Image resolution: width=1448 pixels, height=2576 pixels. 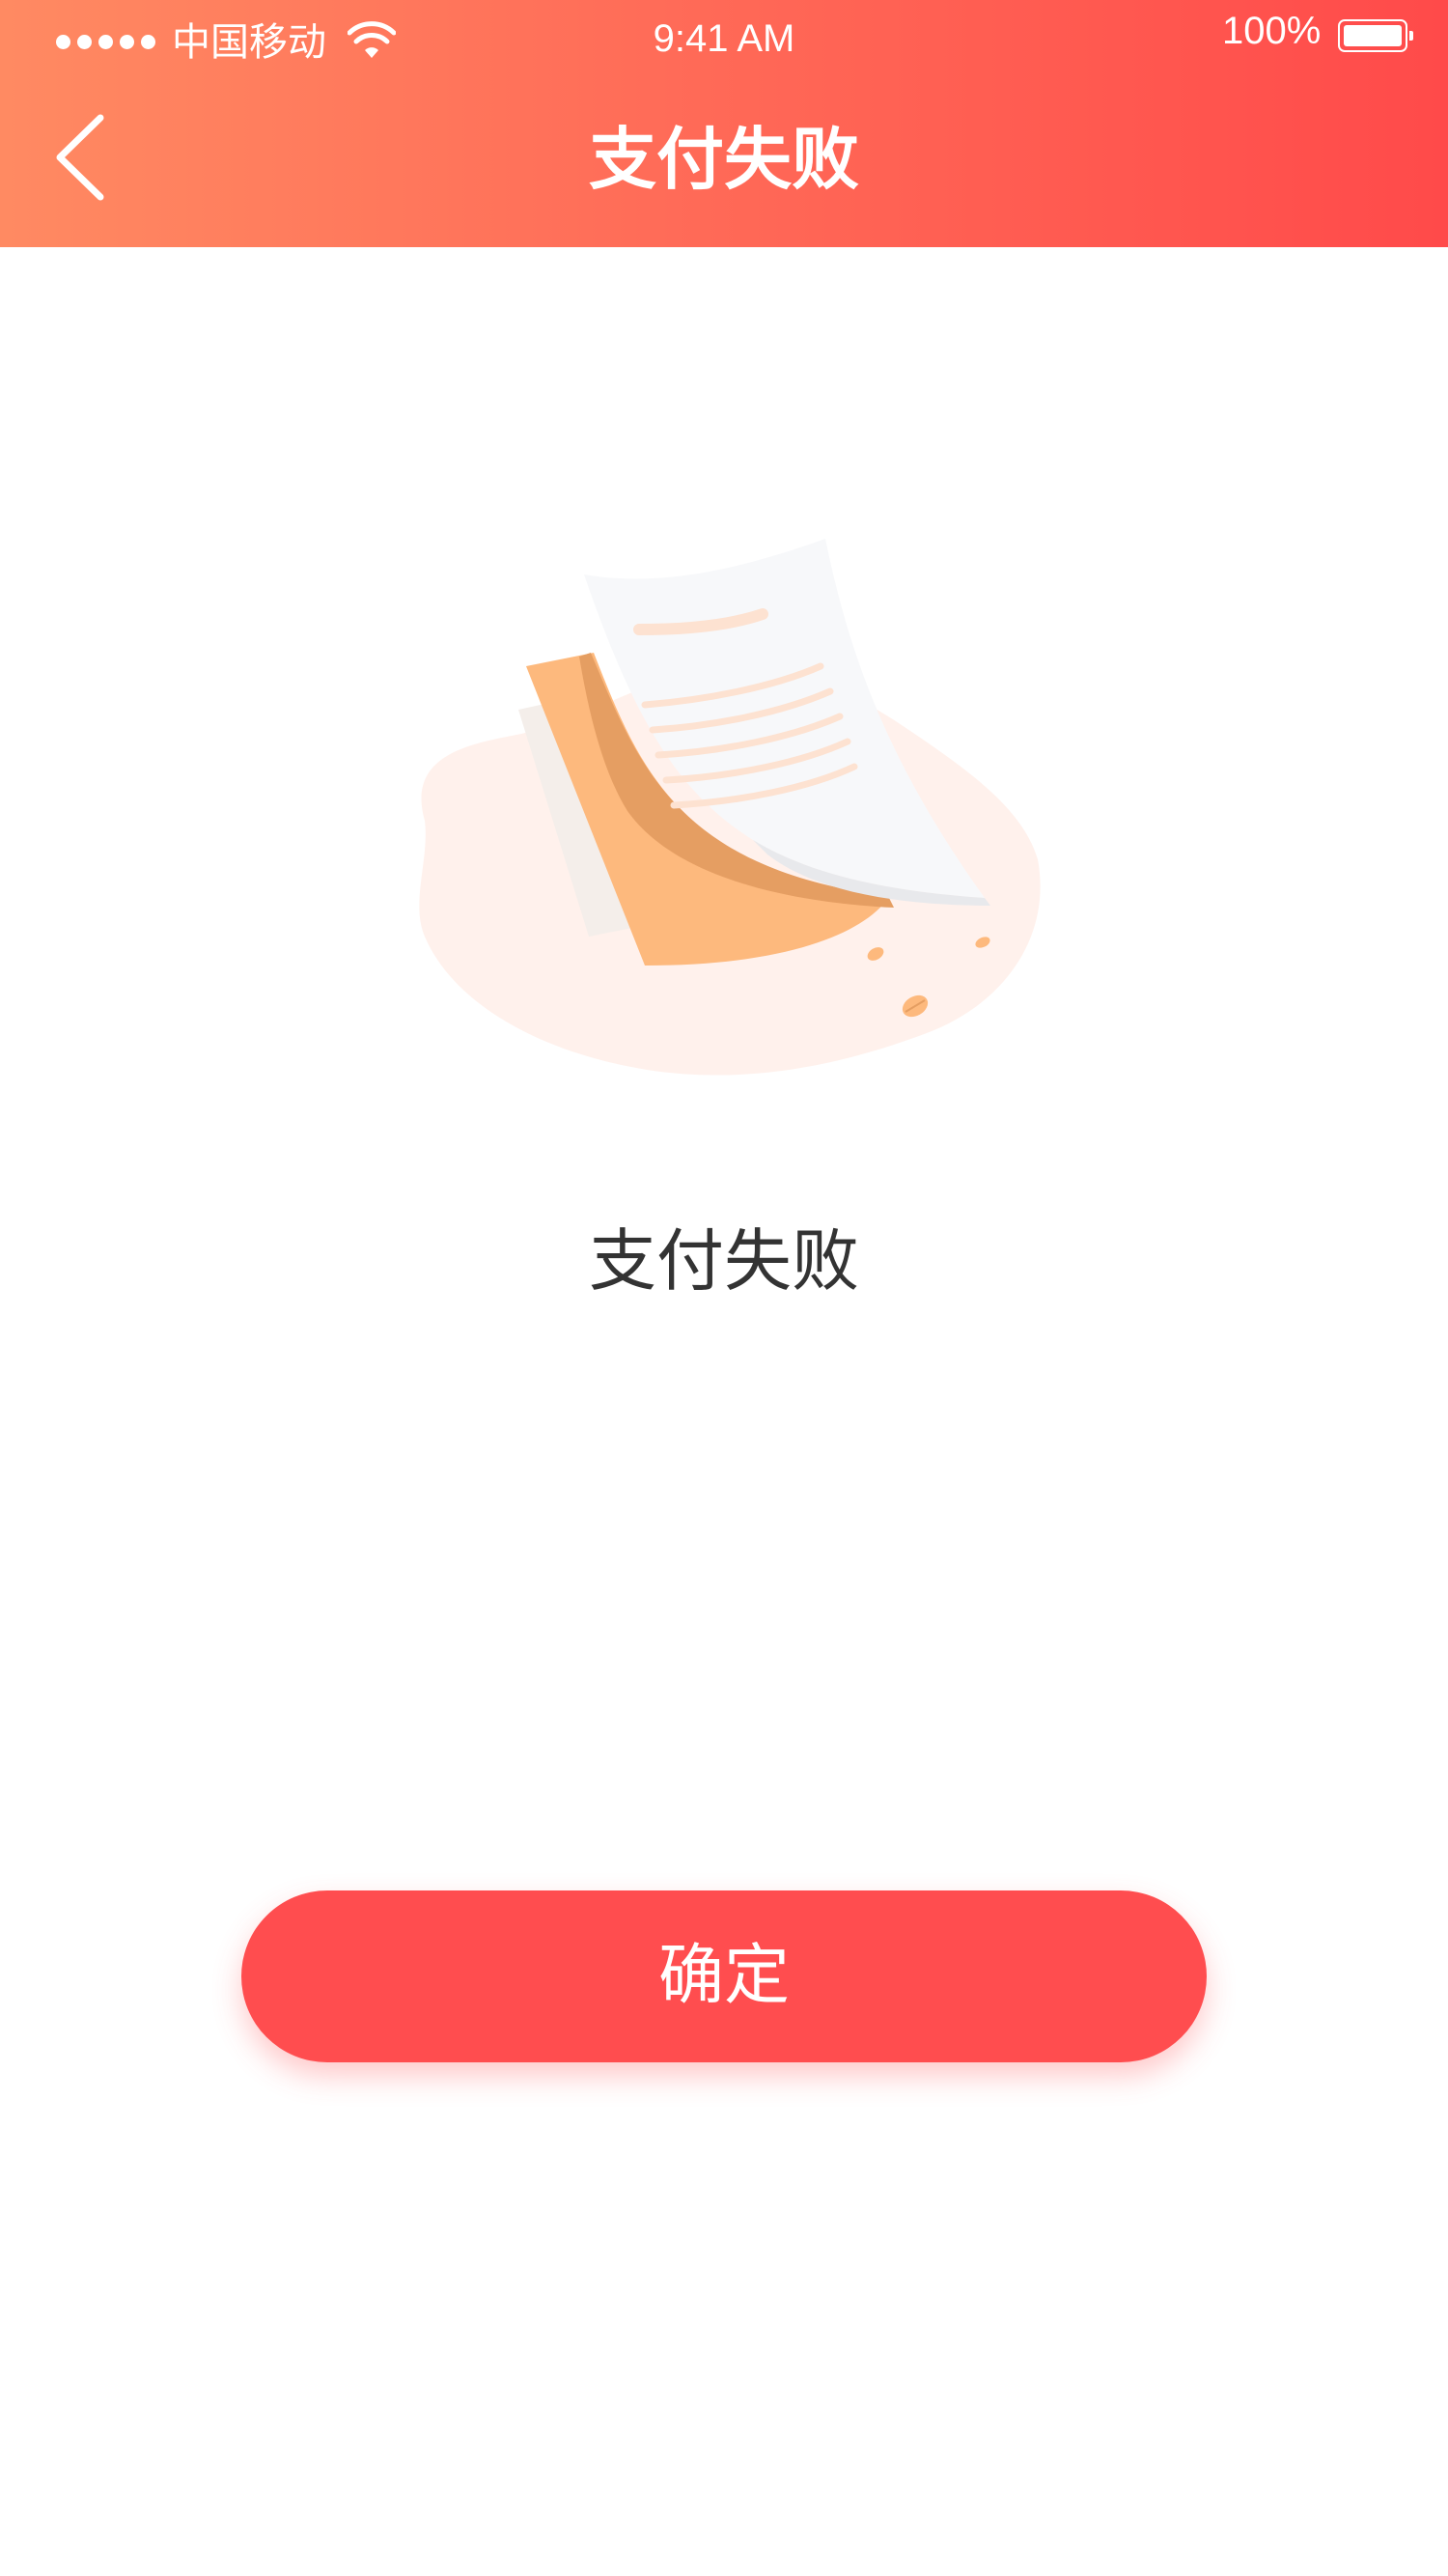 What do you see at coordinates (724, 39) in the screenshot?
I see `status-bar: 中国移动 9:41 AM 100%` at bounding box center [724, 39].